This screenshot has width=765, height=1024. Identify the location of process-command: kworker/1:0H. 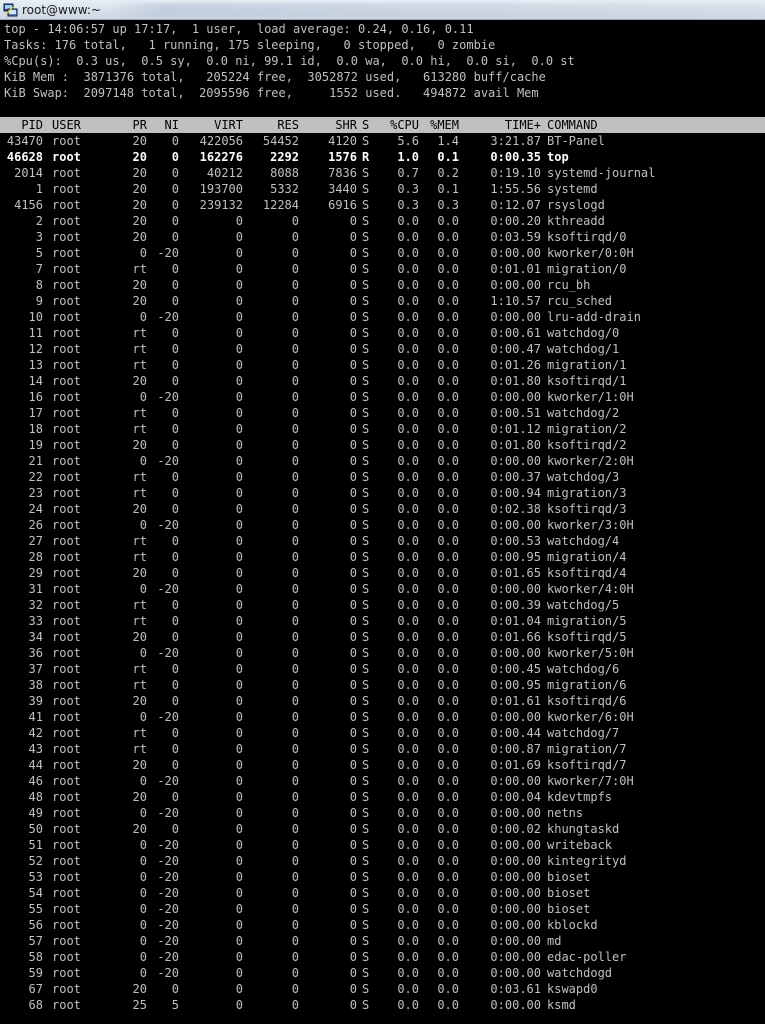
(590, 397).